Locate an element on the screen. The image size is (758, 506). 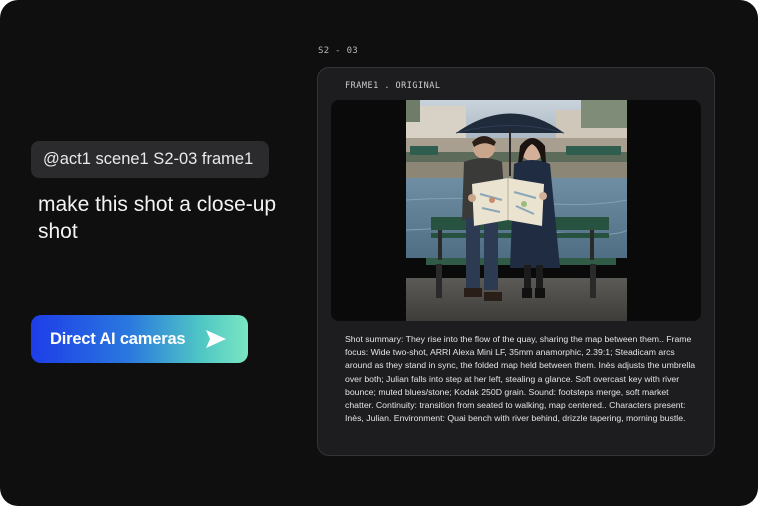
couple-under-umbrella-image is located at coordinates (516, 210).